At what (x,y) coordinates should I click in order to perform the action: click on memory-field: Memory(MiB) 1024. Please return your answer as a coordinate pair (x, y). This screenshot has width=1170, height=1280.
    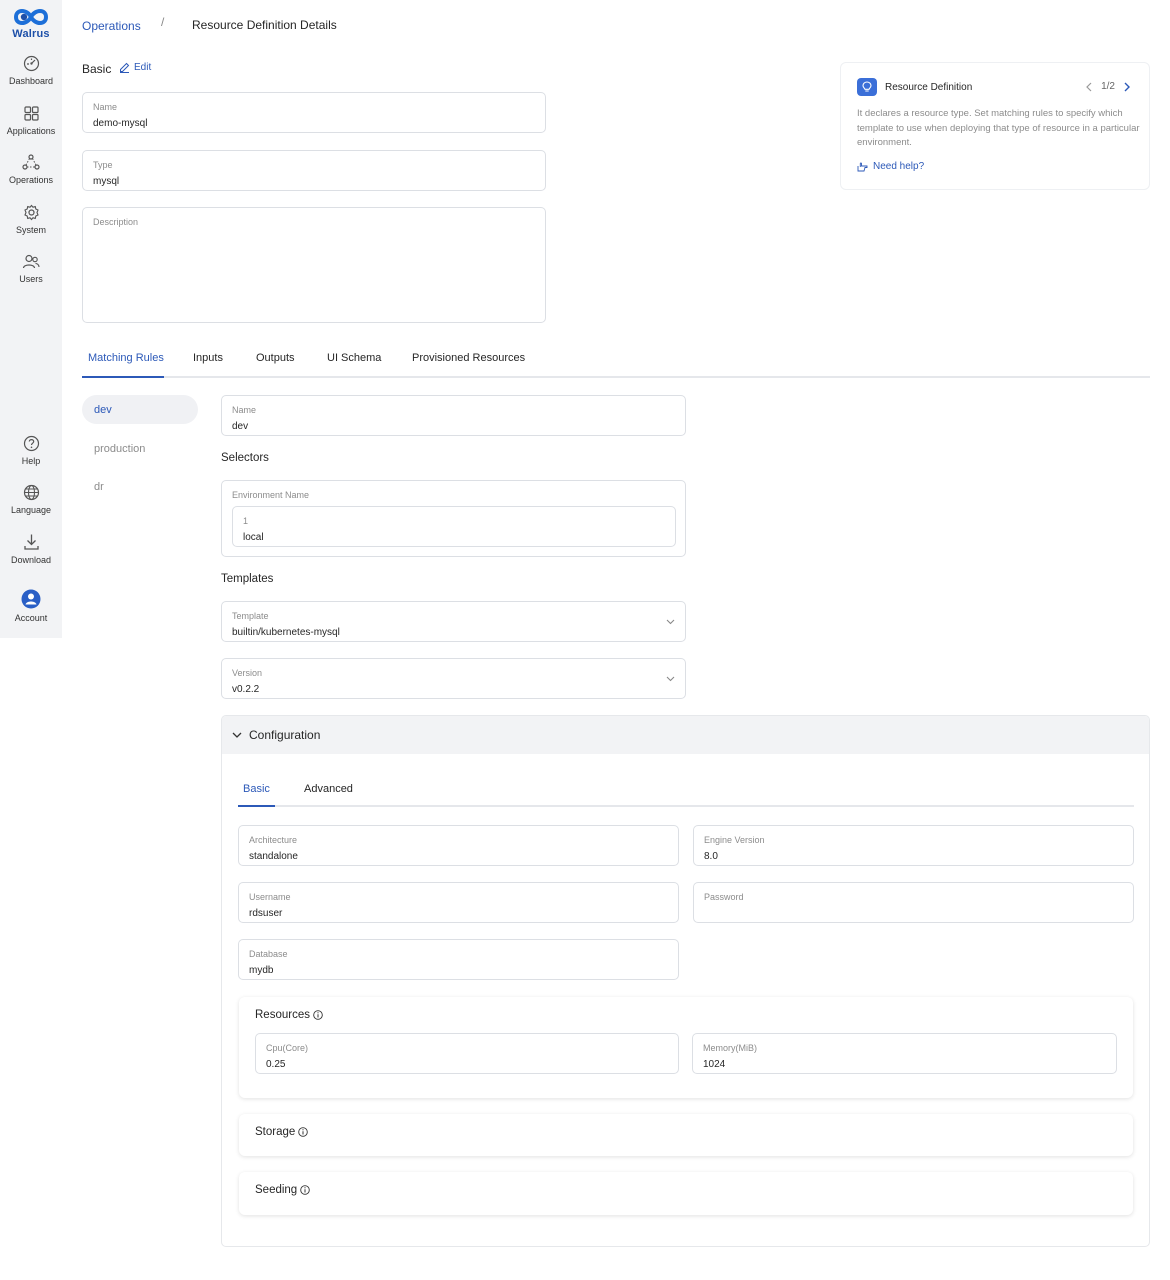
    Looking at the image, I should click on (904, 1053).